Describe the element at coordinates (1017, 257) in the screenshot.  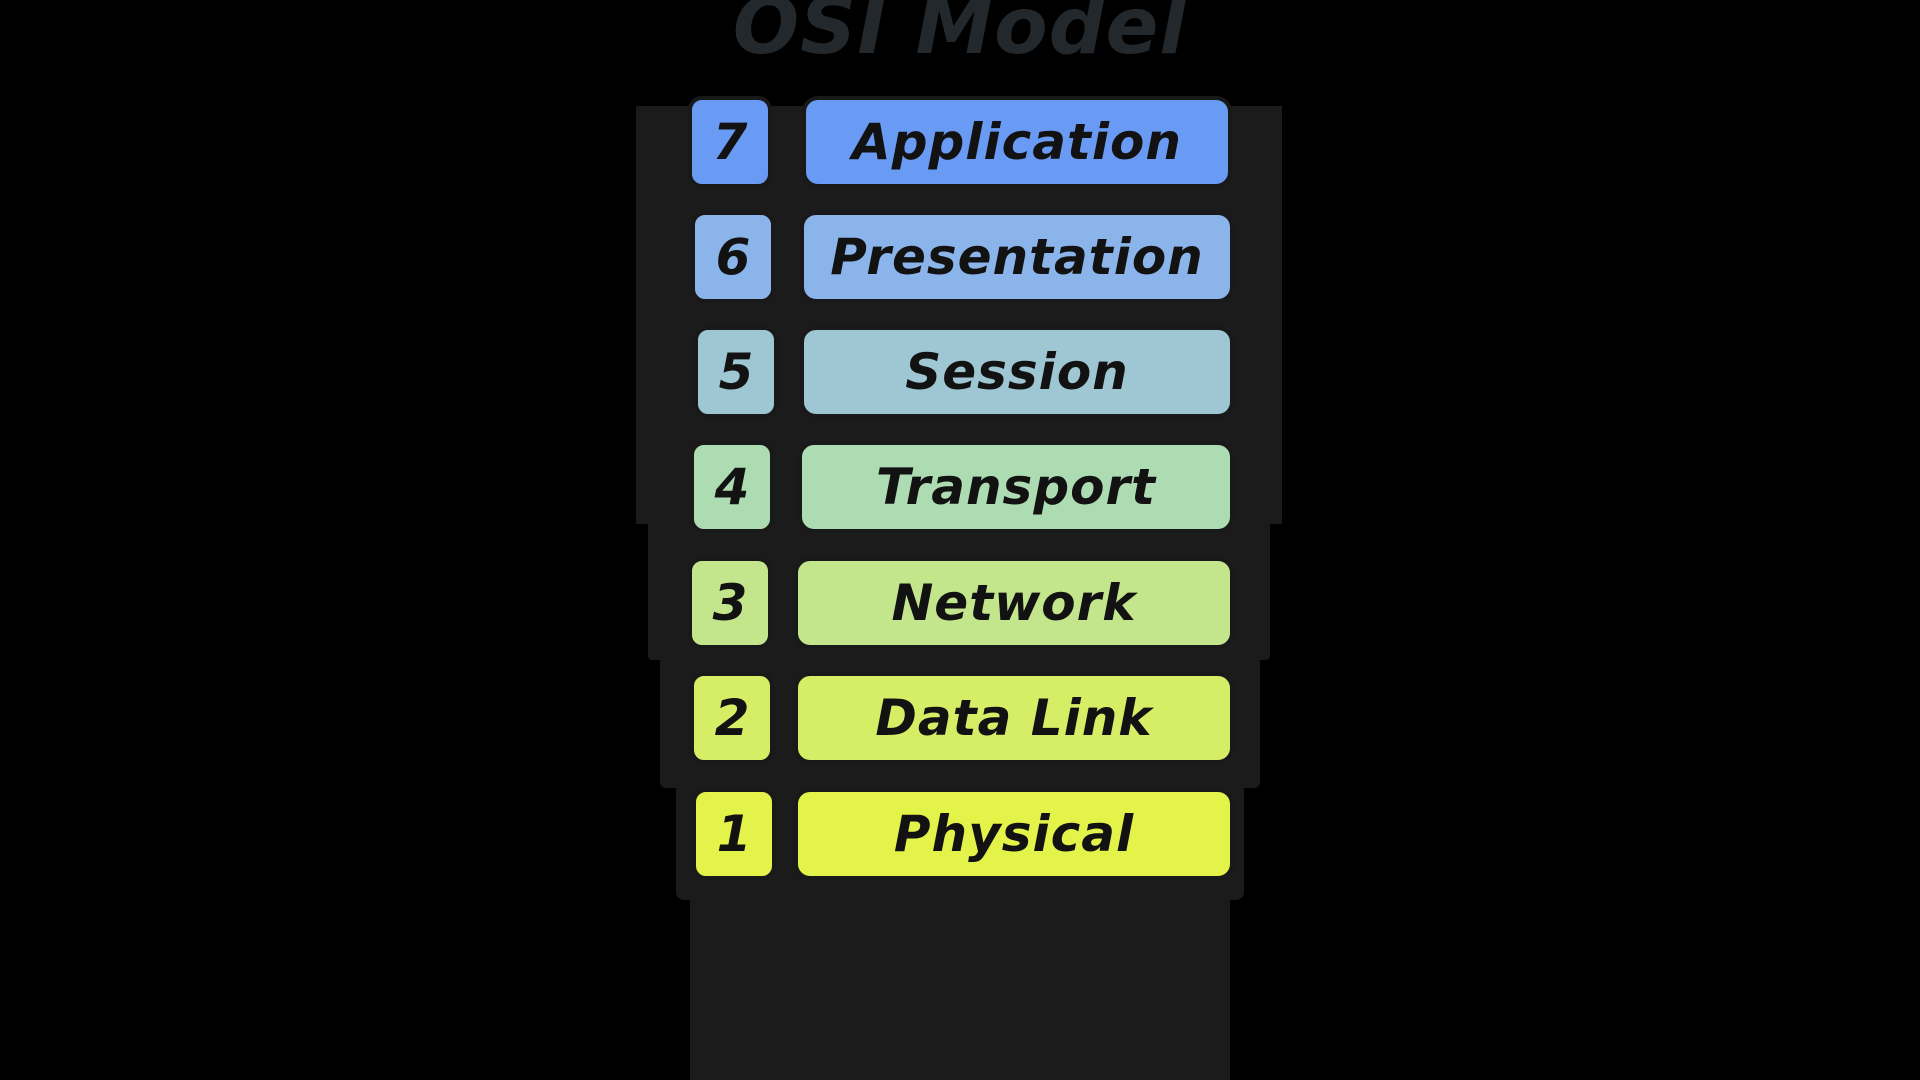
I see `layer-name-box: Presentation` at that location.